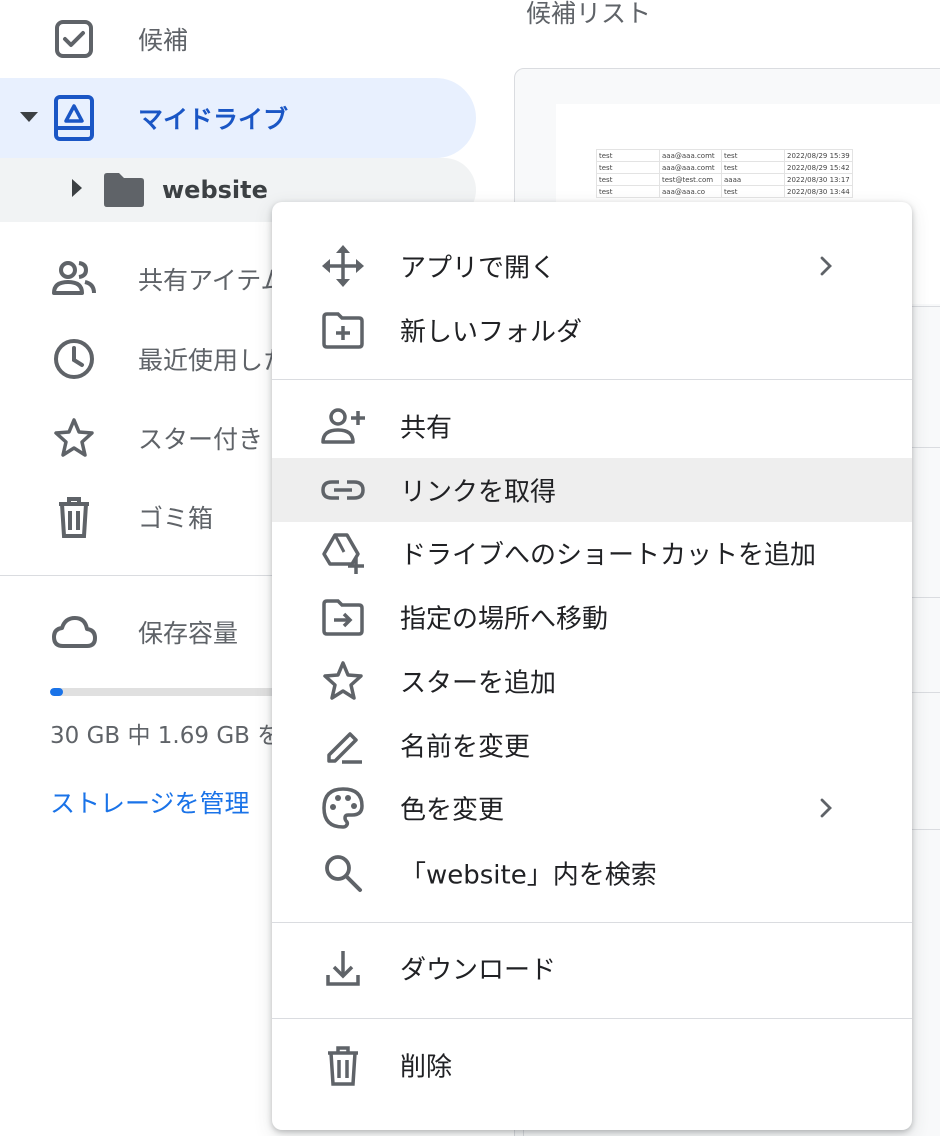  Describe the element at coordinates (343, 490) in the screenshot. I see `link-icon` at that location.